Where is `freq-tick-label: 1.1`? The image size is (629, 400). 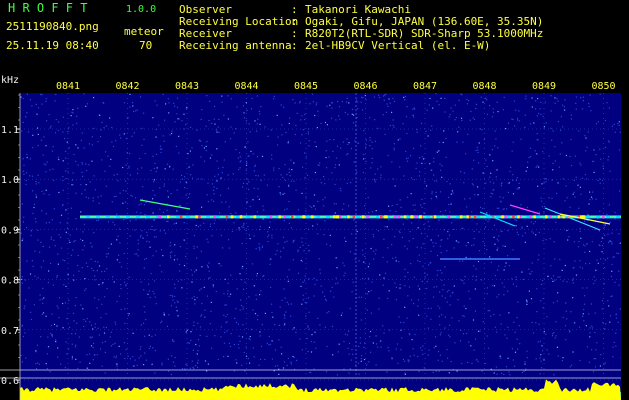 freq-tick-label: 1.1 is located at coordinates (10, 130).